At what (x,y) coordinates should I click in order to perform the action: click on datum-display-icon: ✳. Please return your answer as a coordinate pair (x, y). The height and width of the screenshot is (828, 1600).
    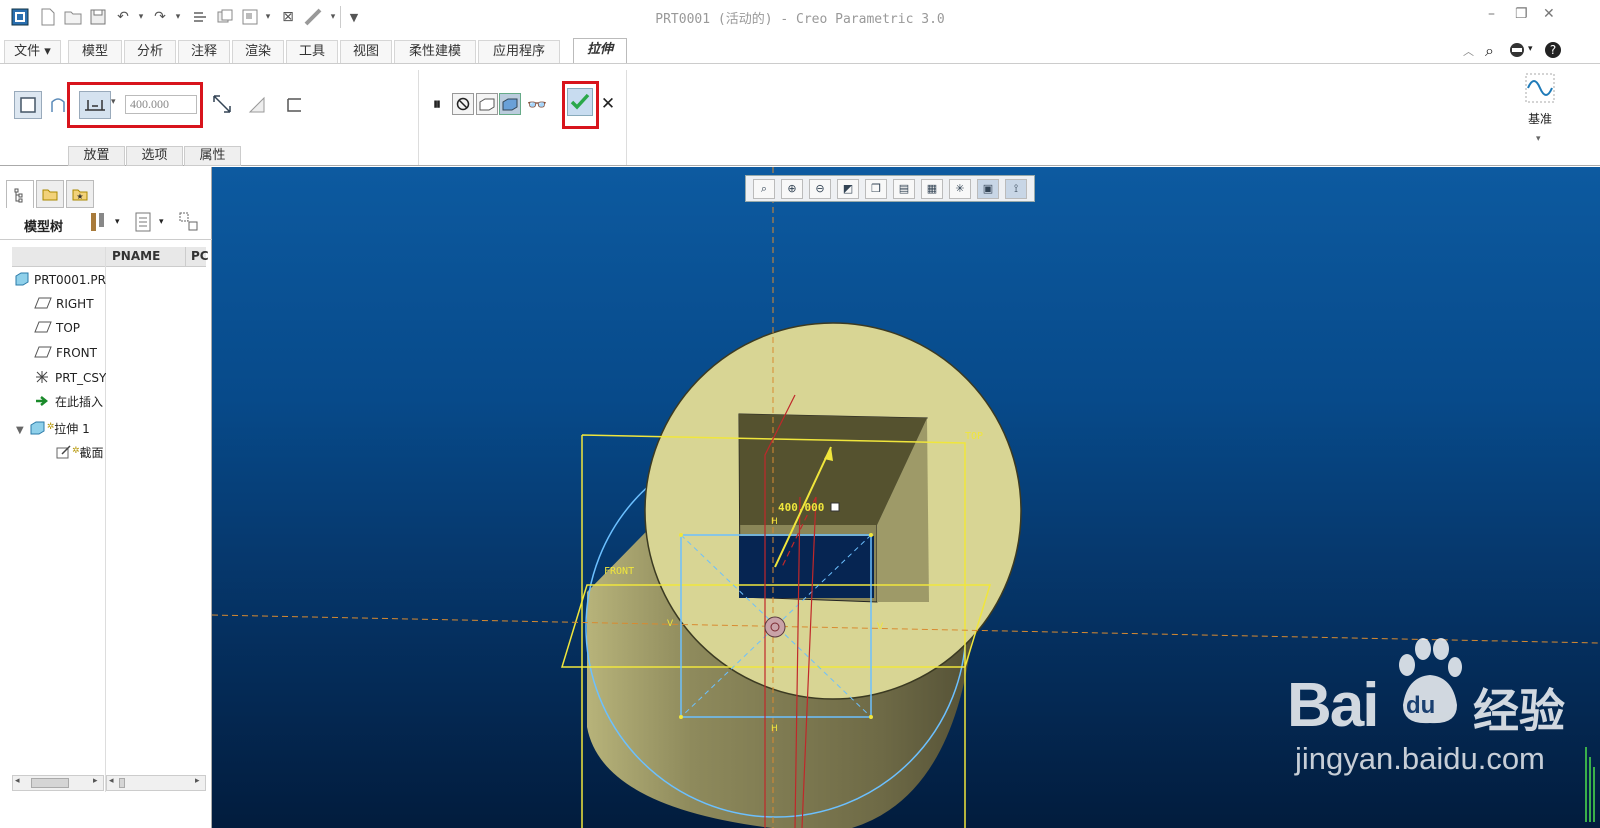
    Looking at the image, I should click on (960, 188).